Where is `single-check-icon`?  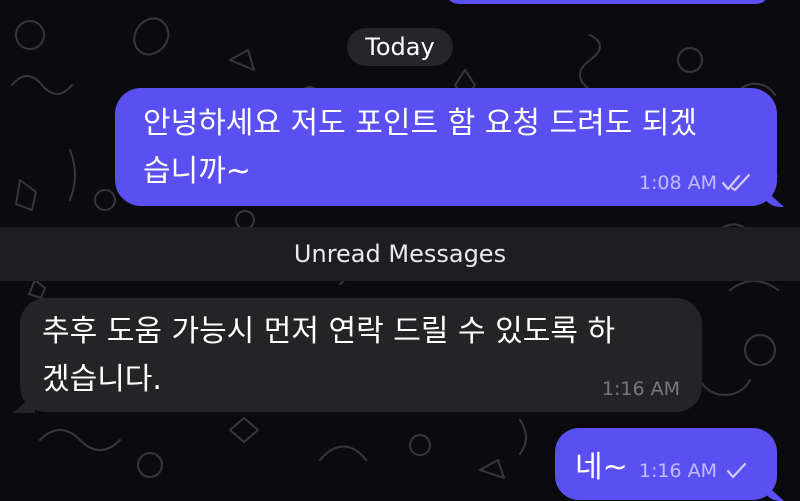
single-check-icon is located at coordinates (736, 470).